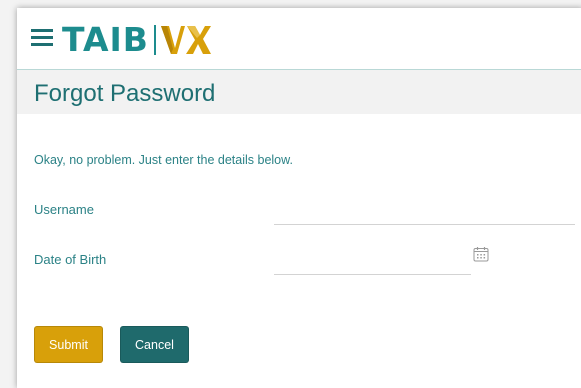 This screenshot has height=388, width=581. Describe the element at coordinates (154, 344) in the screenshot. I see `cancel-button: Cancel` at that location.